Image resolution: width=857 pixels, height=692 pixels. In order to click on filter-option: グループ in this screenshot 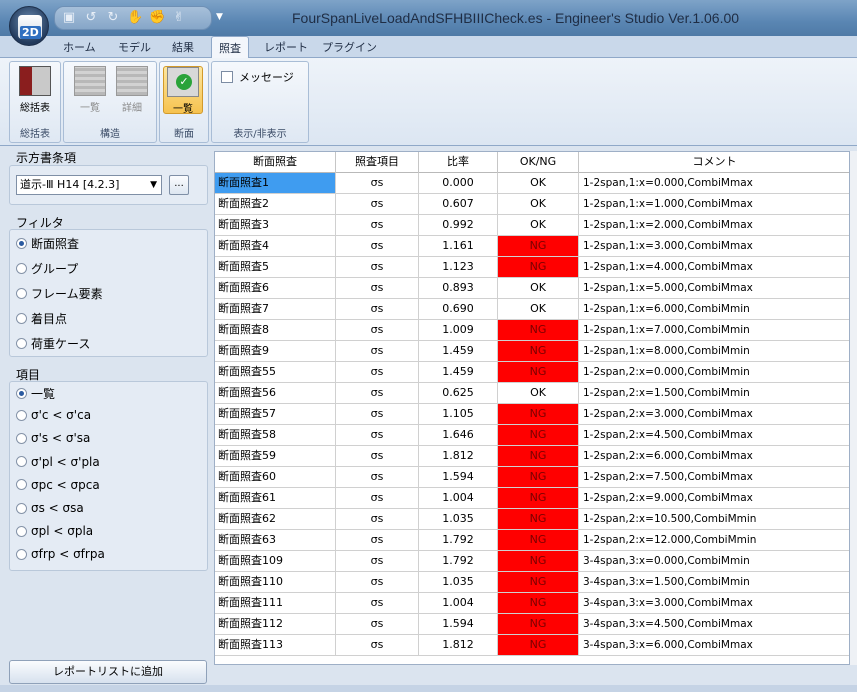, I will do `click(47, 268)`.